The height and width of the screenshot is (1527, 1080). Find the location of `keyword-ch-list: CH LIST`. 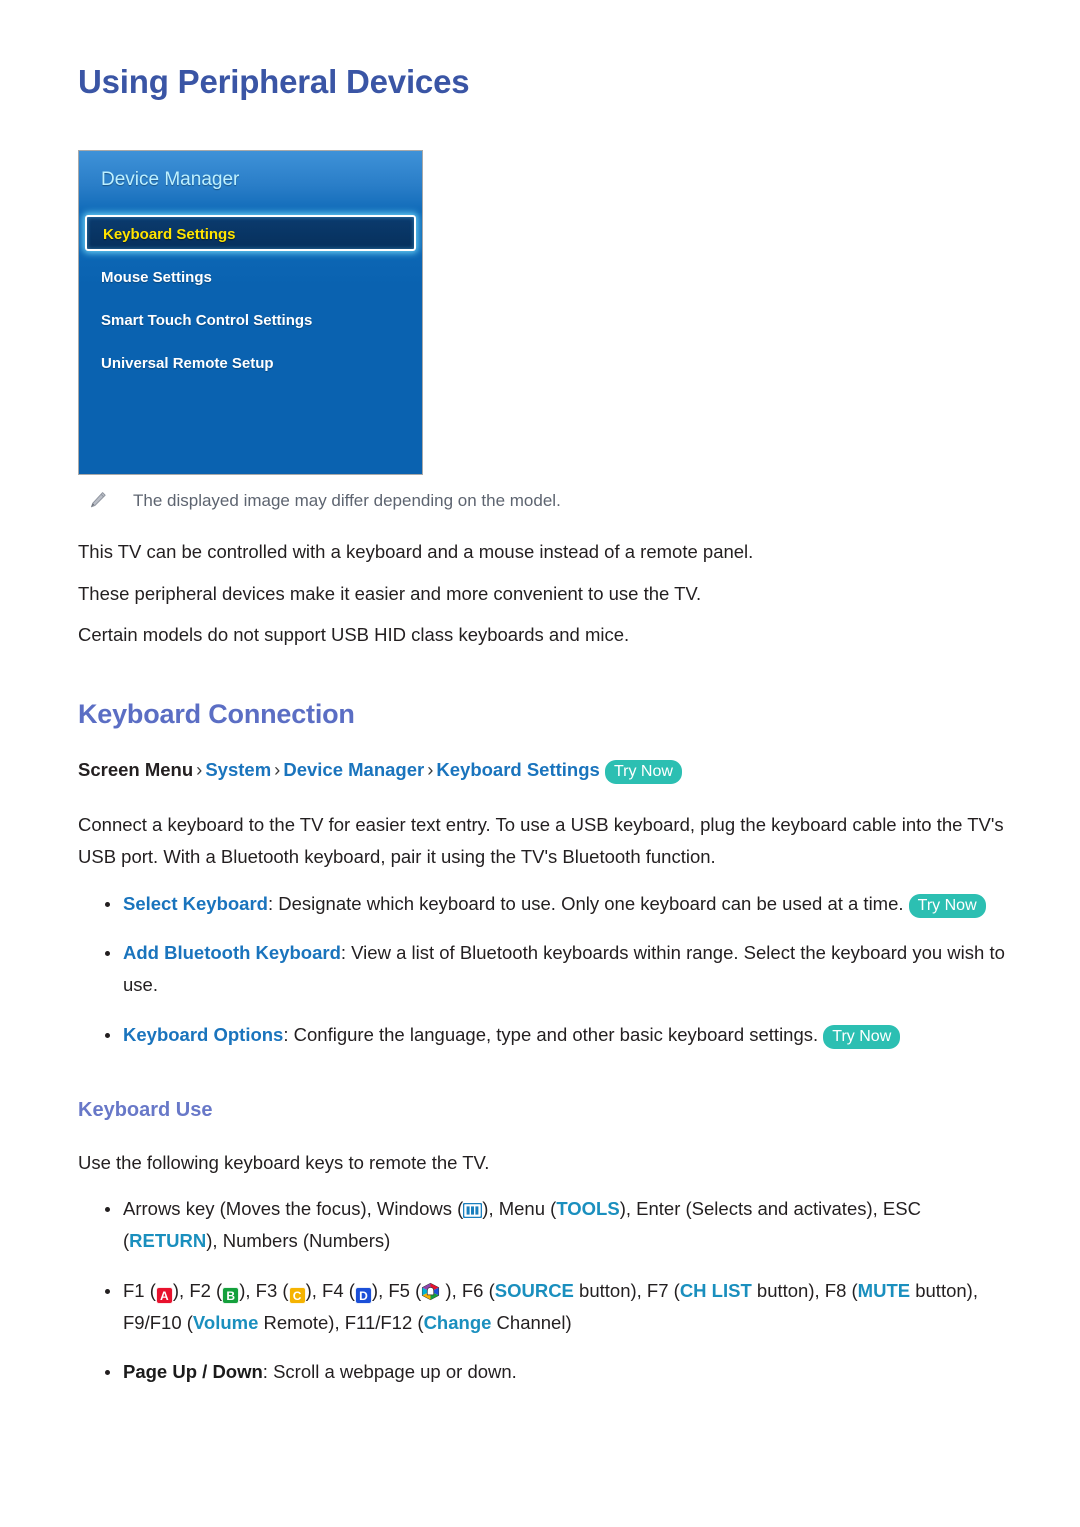

keyword-ch-list: CH LIST is located at coordinates (715, 1290).